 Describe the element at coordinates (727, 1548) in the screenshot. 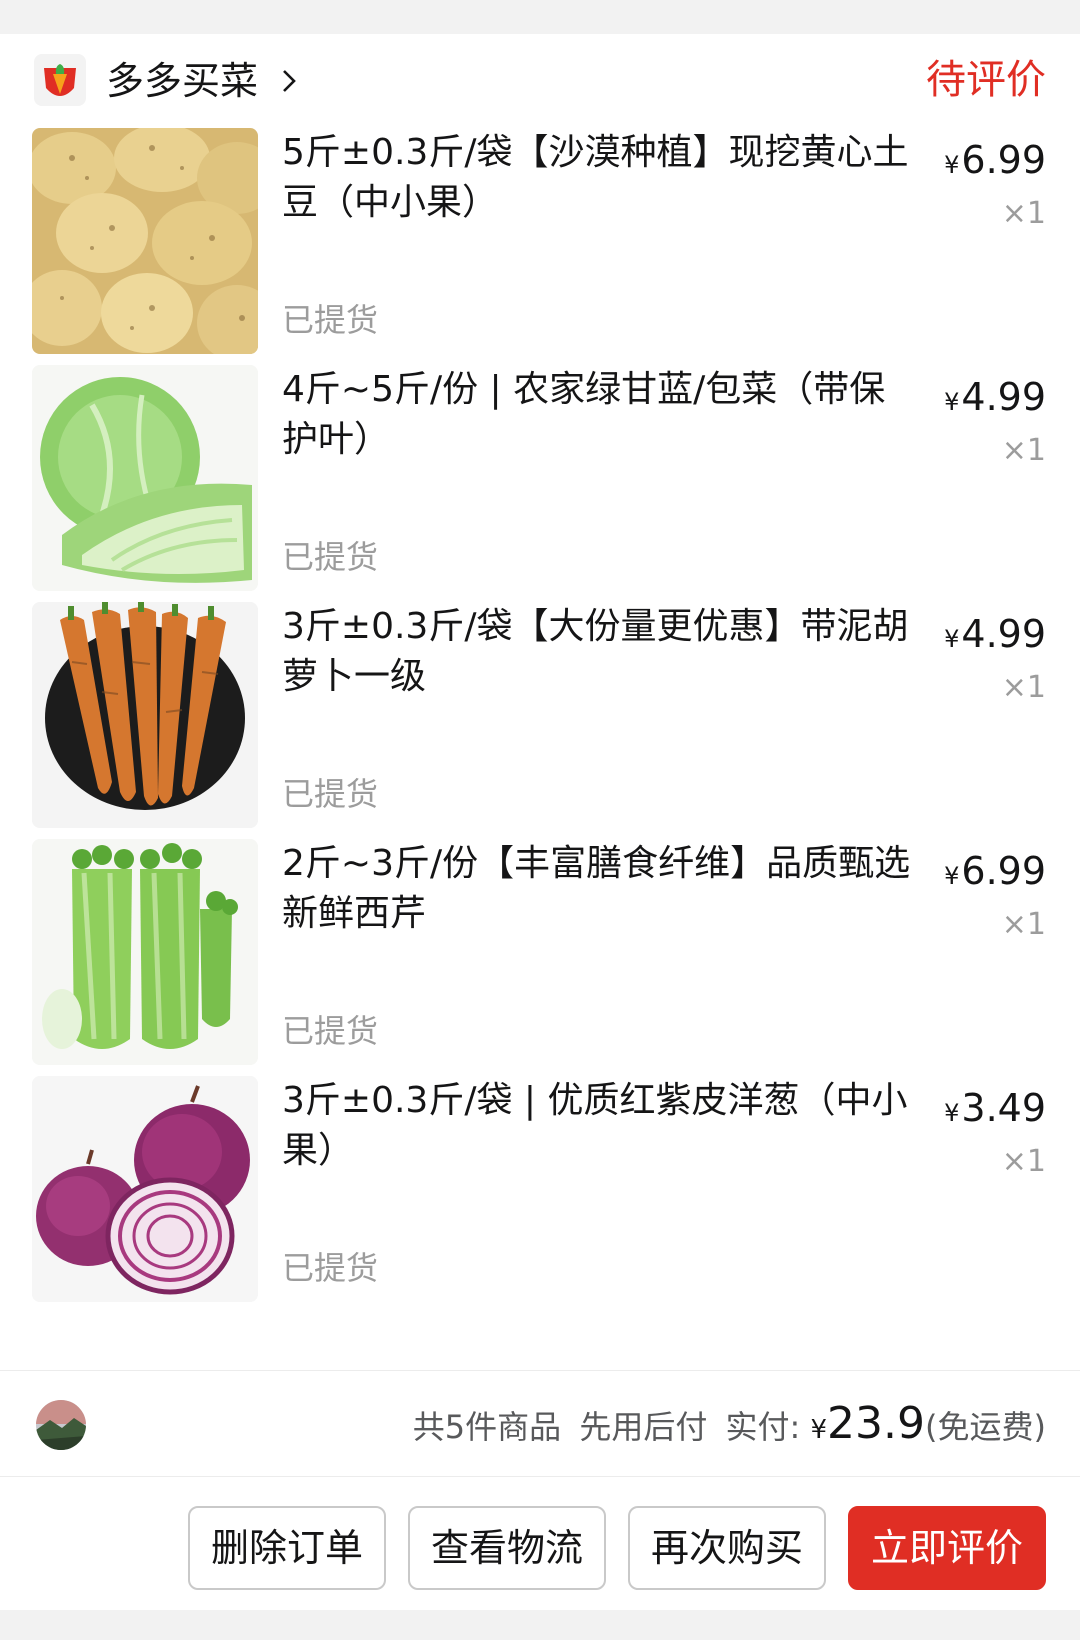

I see `buy-again-button: 再次购买` at that location.